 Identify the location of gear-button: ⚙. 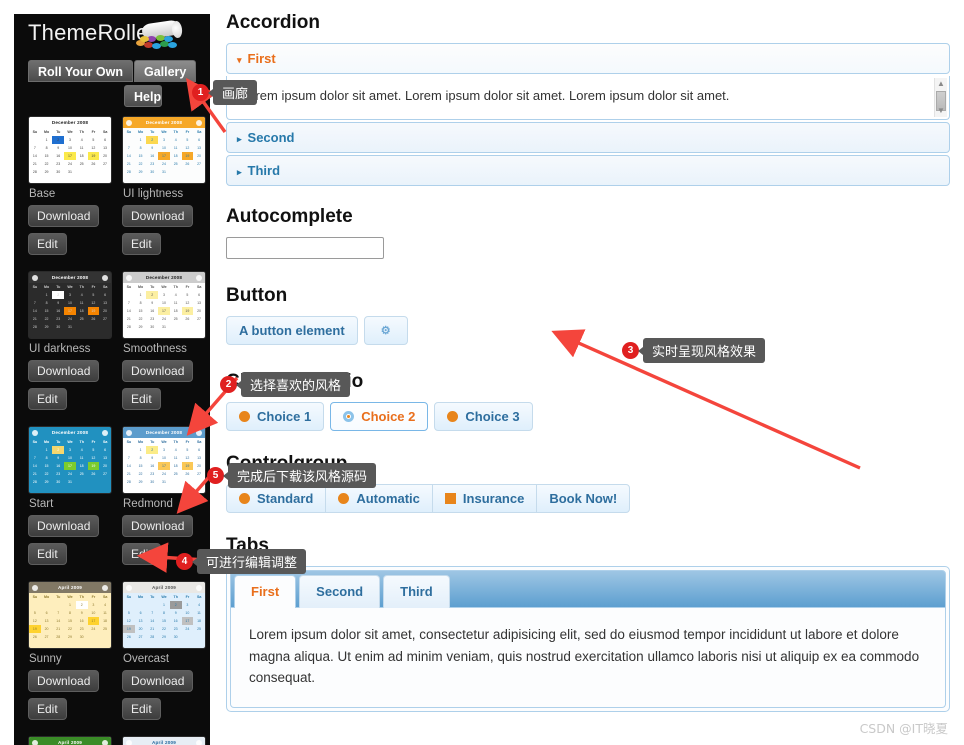
(385, 330).